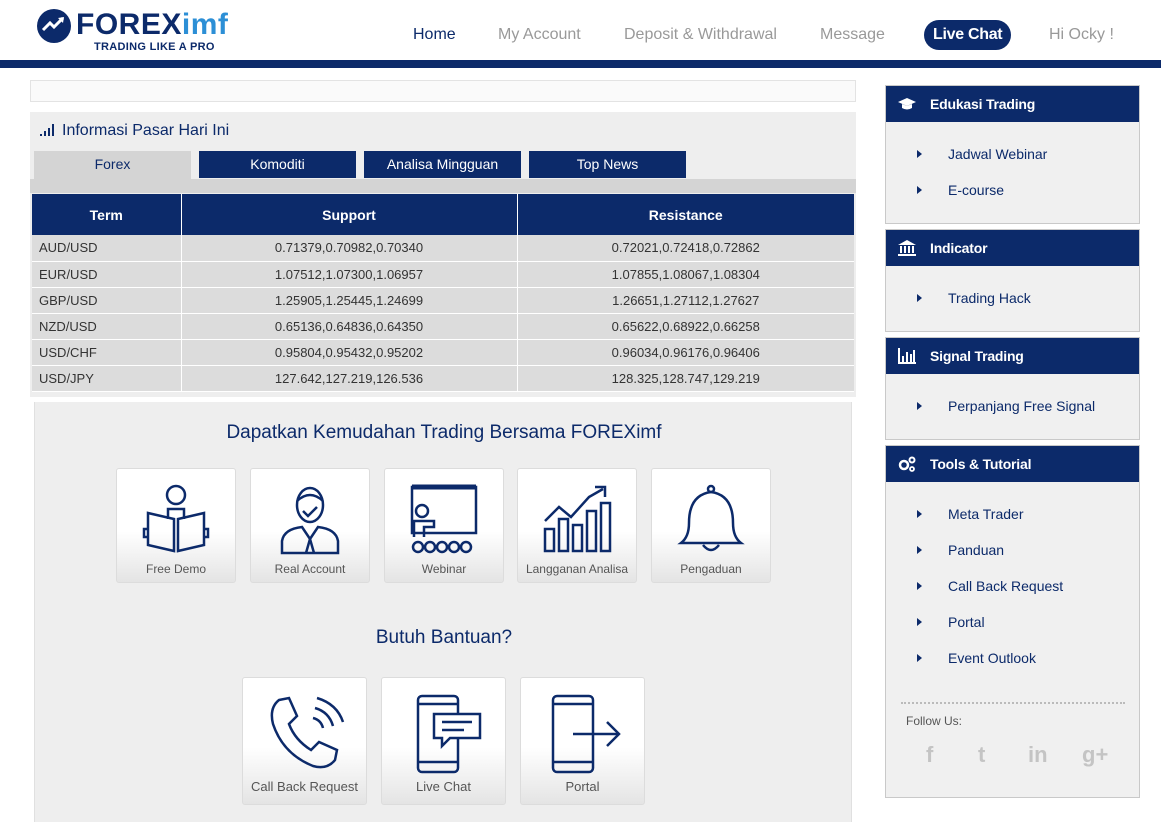  I want to click on cell-resistance: 0.72021,0.72418,0.72862, so click(685, 248).